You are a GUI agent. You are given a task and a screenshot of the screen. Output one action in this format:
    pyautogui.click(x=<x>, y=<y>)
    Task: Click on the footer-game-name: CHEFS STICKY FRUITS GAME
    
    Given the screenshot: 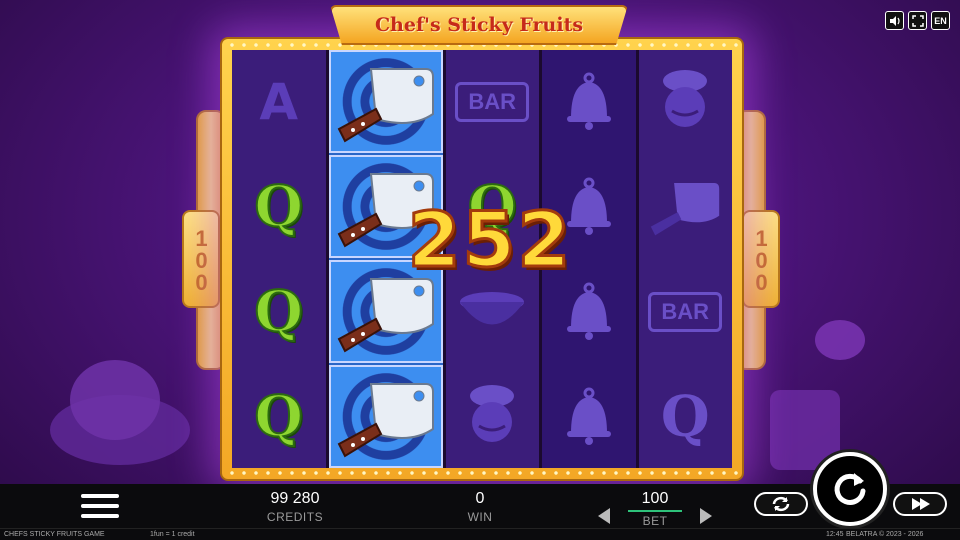 What is the action you would take?
    pyautogui.click(x=54, y=534)
    